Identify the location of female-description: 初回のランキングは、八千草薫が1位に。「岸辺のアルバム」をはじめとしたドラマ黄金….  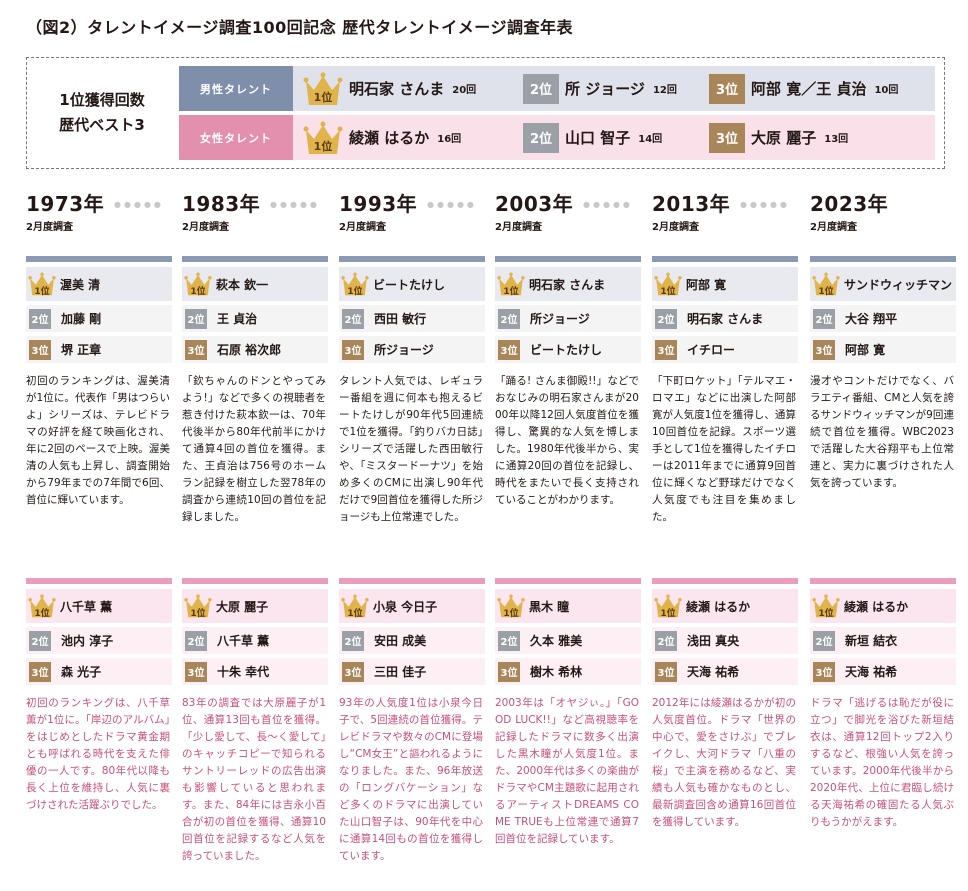
(98, 754).